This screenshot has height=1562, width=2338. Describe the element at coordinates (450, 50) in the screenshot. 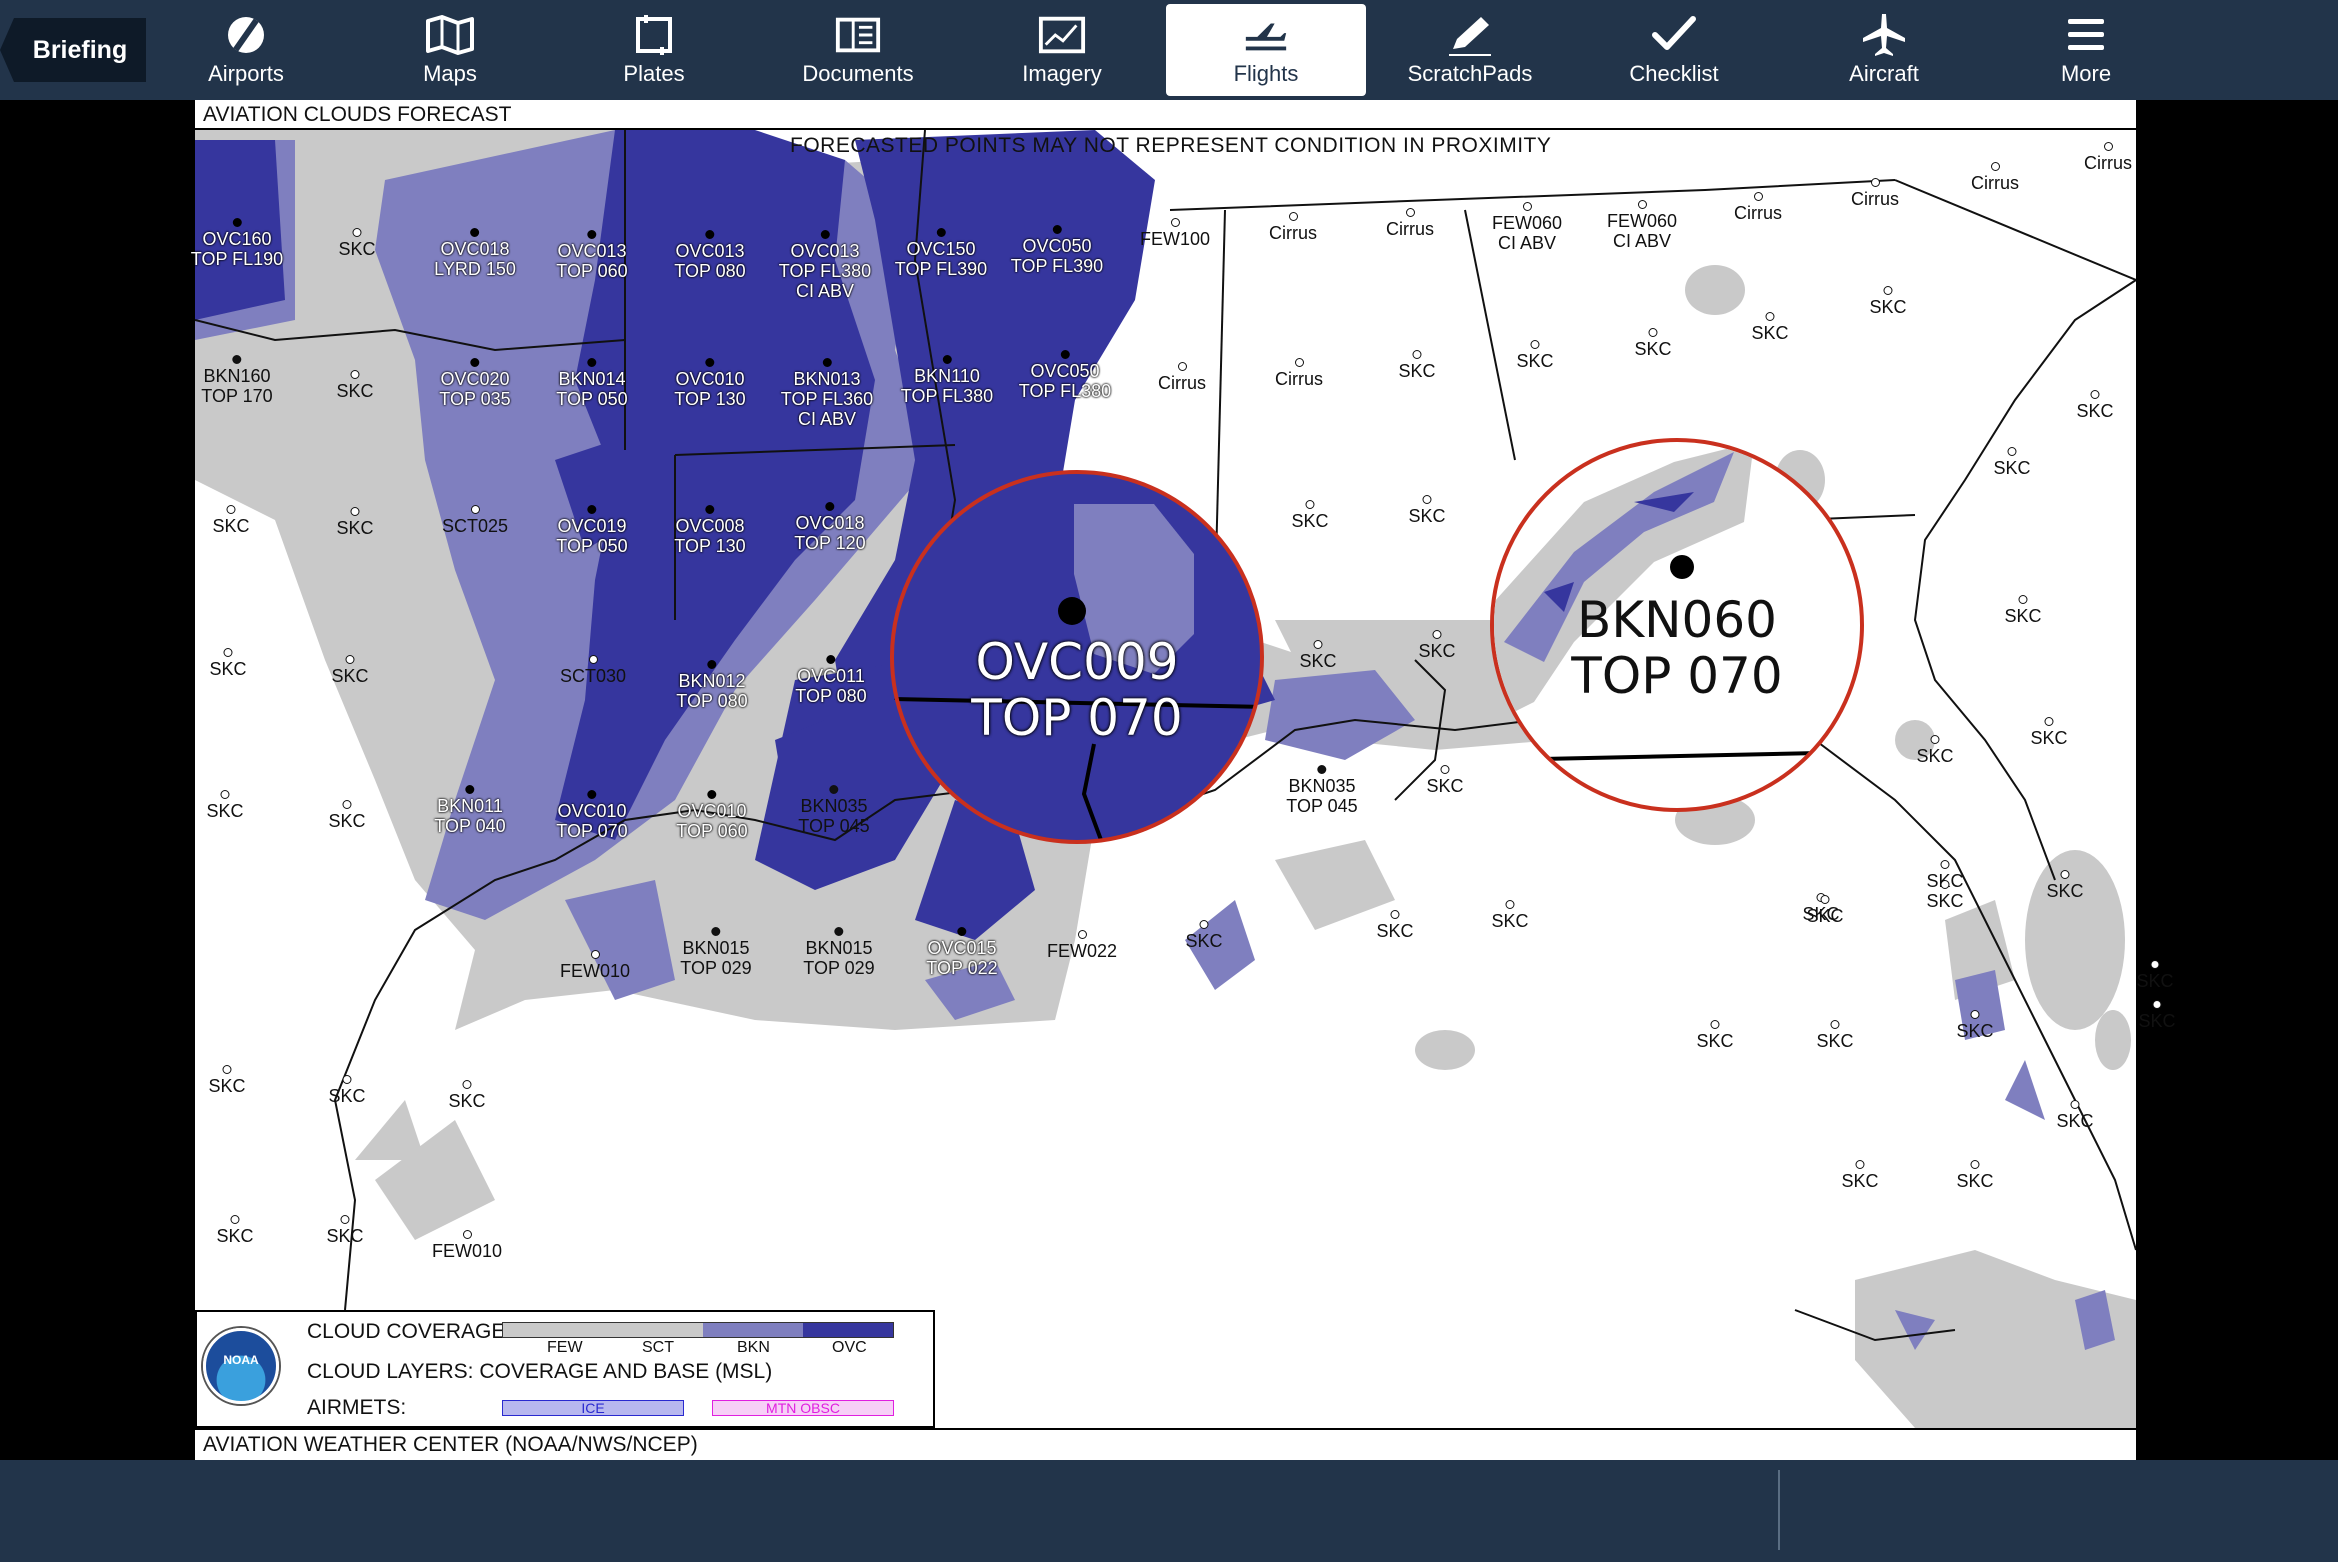

I see `tab-maps: Maps` at that location.